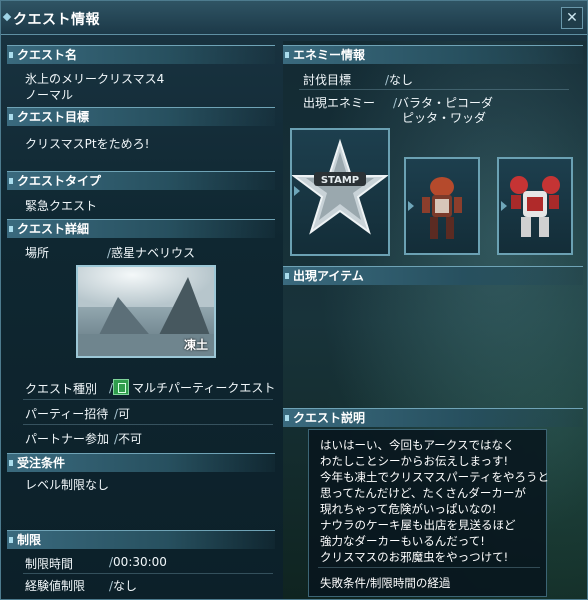  I want to click on star-emblem-icon: STAMP, so click(340, 186).